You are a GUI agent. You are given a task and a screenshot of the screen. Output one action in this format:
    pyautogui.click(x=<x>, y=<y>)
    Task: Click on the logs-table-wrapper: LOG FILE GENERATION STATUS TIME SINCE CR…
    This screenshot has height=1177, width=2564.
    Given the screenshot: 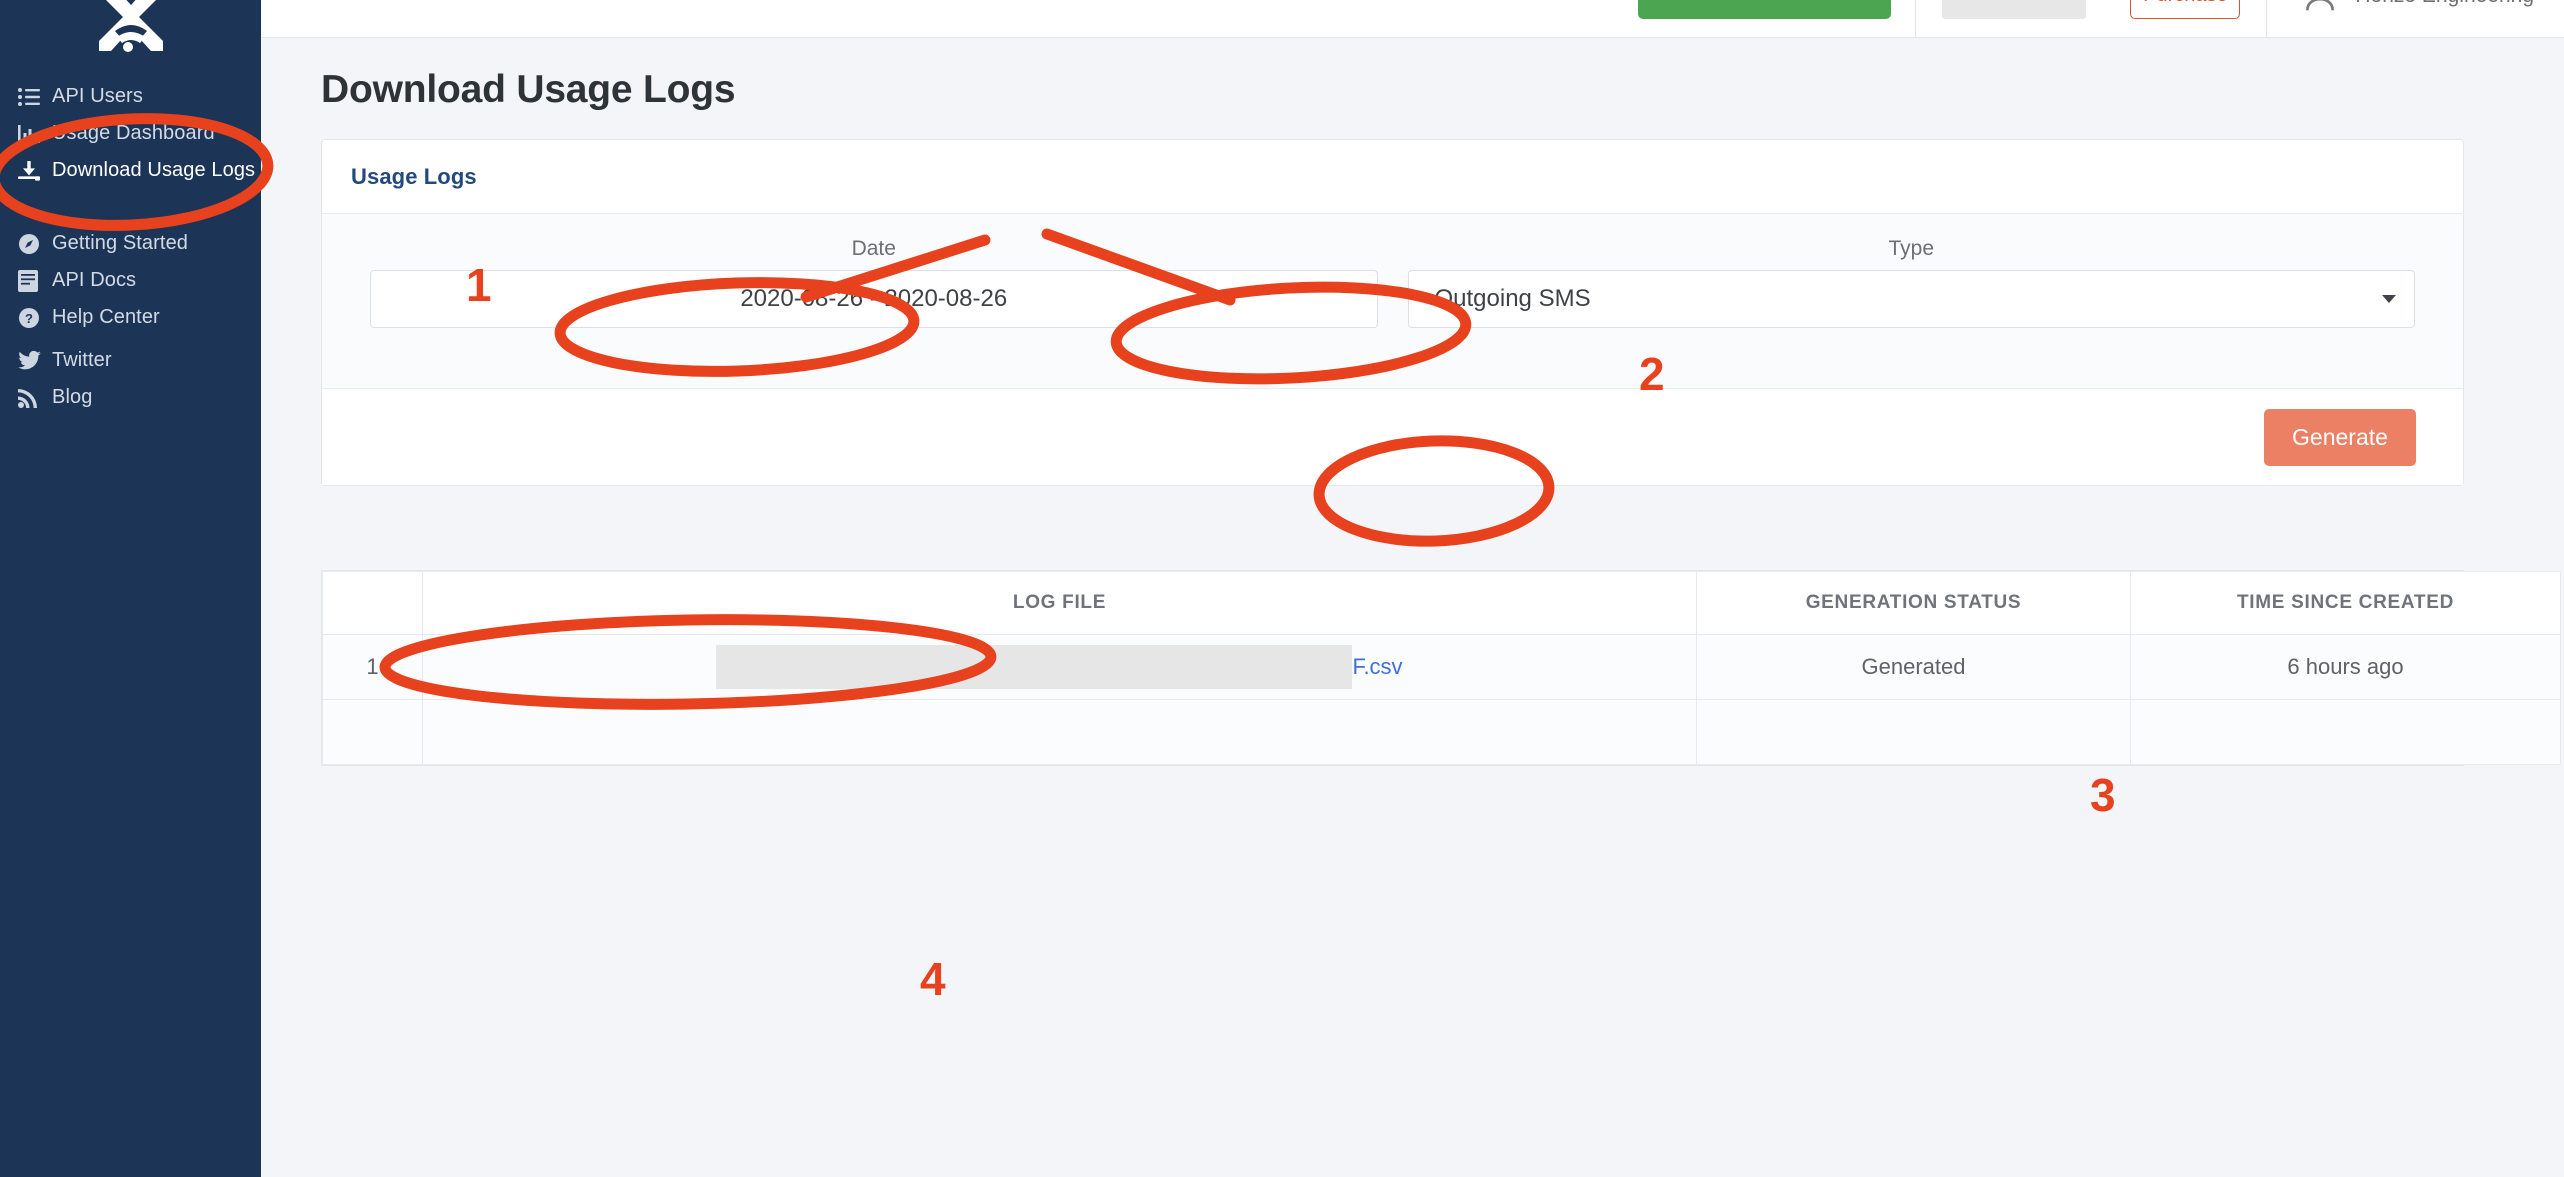 What is the action you would take?
    pyautogui.click(x=1441, y=668)
    